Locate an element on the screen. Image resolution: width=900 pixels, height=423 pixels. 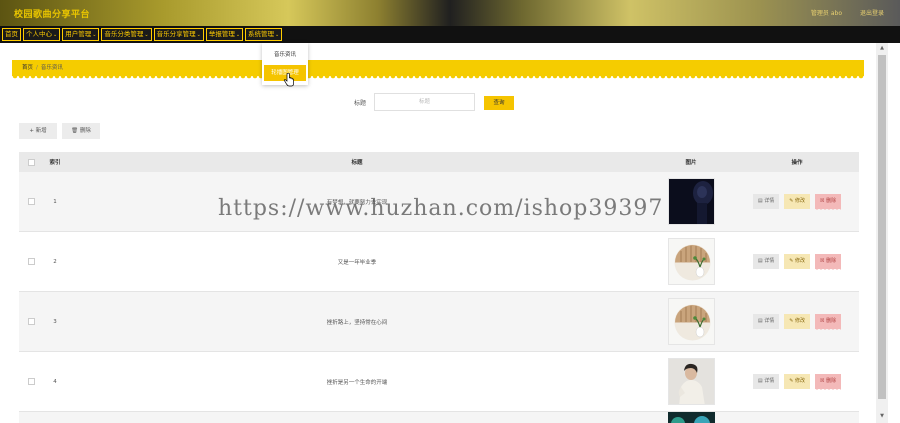
select-all-checkbox is located at coordinates (31, 162).